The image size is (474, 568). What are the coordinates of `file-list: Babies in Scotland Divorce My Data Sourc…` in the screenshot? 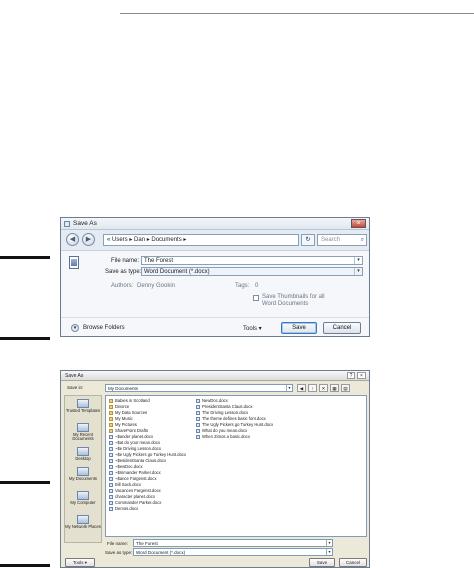 It's located at (236, 466).